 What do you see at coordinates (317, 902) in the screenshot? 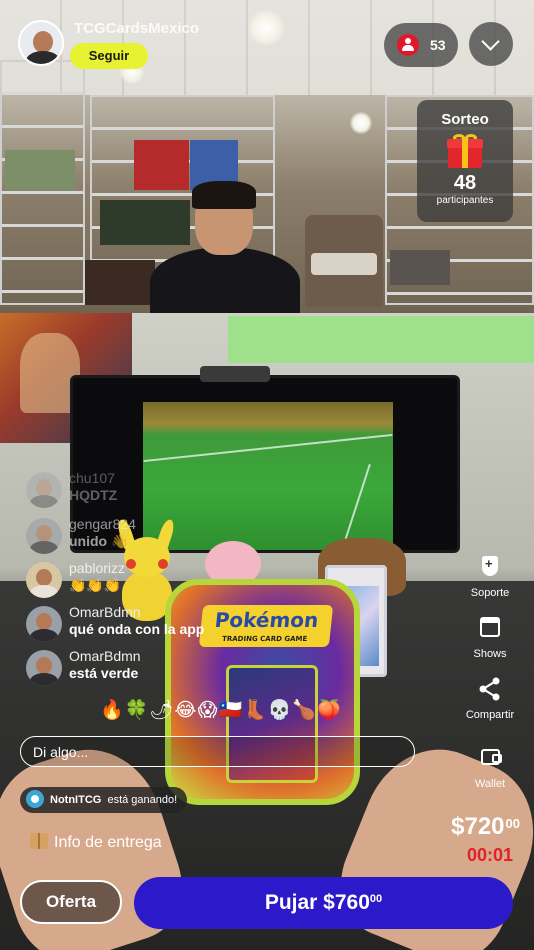
I see `bid-label: Pujar $760` at bounding box center [317, 902].